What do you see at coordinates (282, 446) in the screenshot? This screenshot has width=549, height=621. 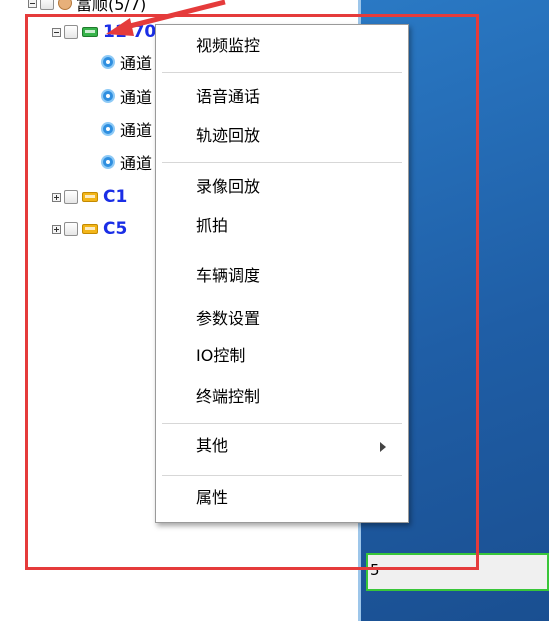 I see `menu-item-other: 其他` at bounding box center [282, 446].